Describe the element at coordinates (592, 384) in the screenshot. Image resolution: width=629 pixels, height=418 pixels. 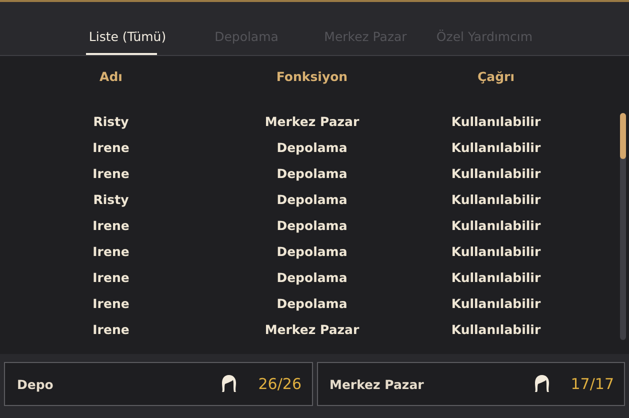
I see `count-text: 17/17` at that location.